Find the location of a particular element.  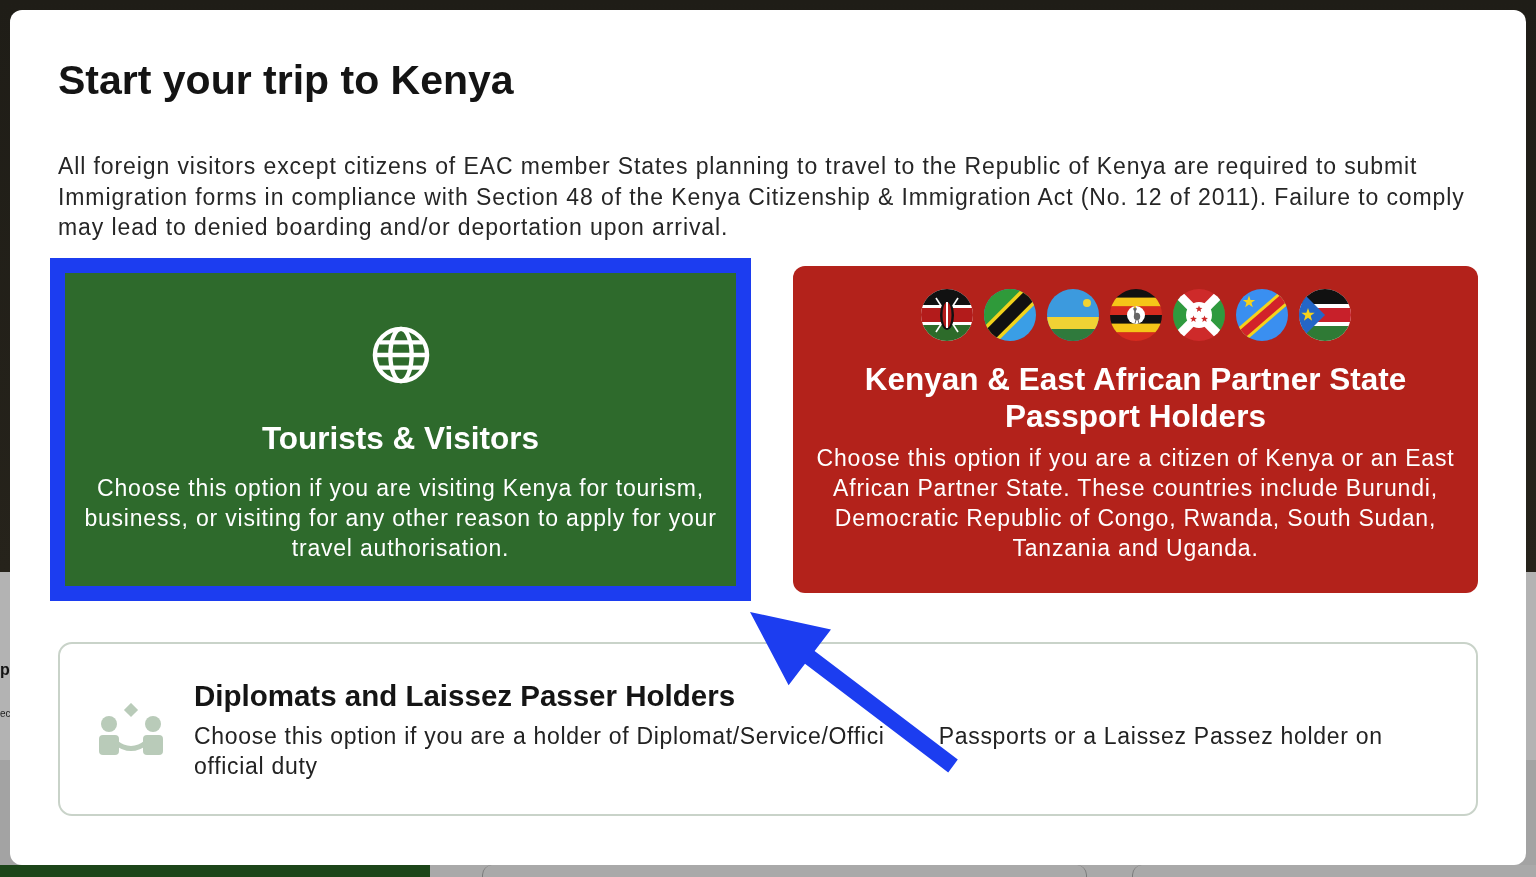

globe-icon is located at coordinates (400, 355).